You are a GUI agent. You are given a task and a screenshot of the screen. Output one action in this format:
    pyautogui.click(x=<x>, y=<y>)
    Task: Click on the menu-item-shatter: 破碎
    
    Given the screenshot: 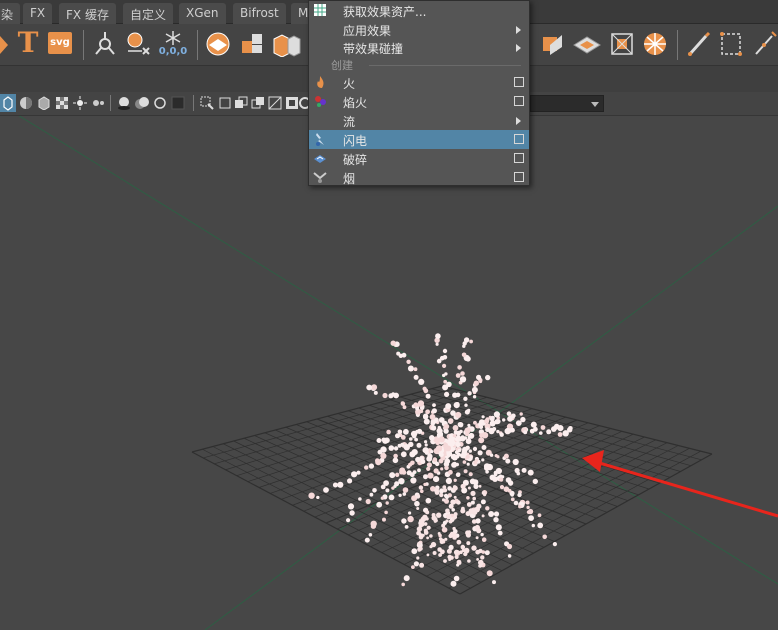 What is the action you would take?
    pyautogui.click(x=419, y=158)
    